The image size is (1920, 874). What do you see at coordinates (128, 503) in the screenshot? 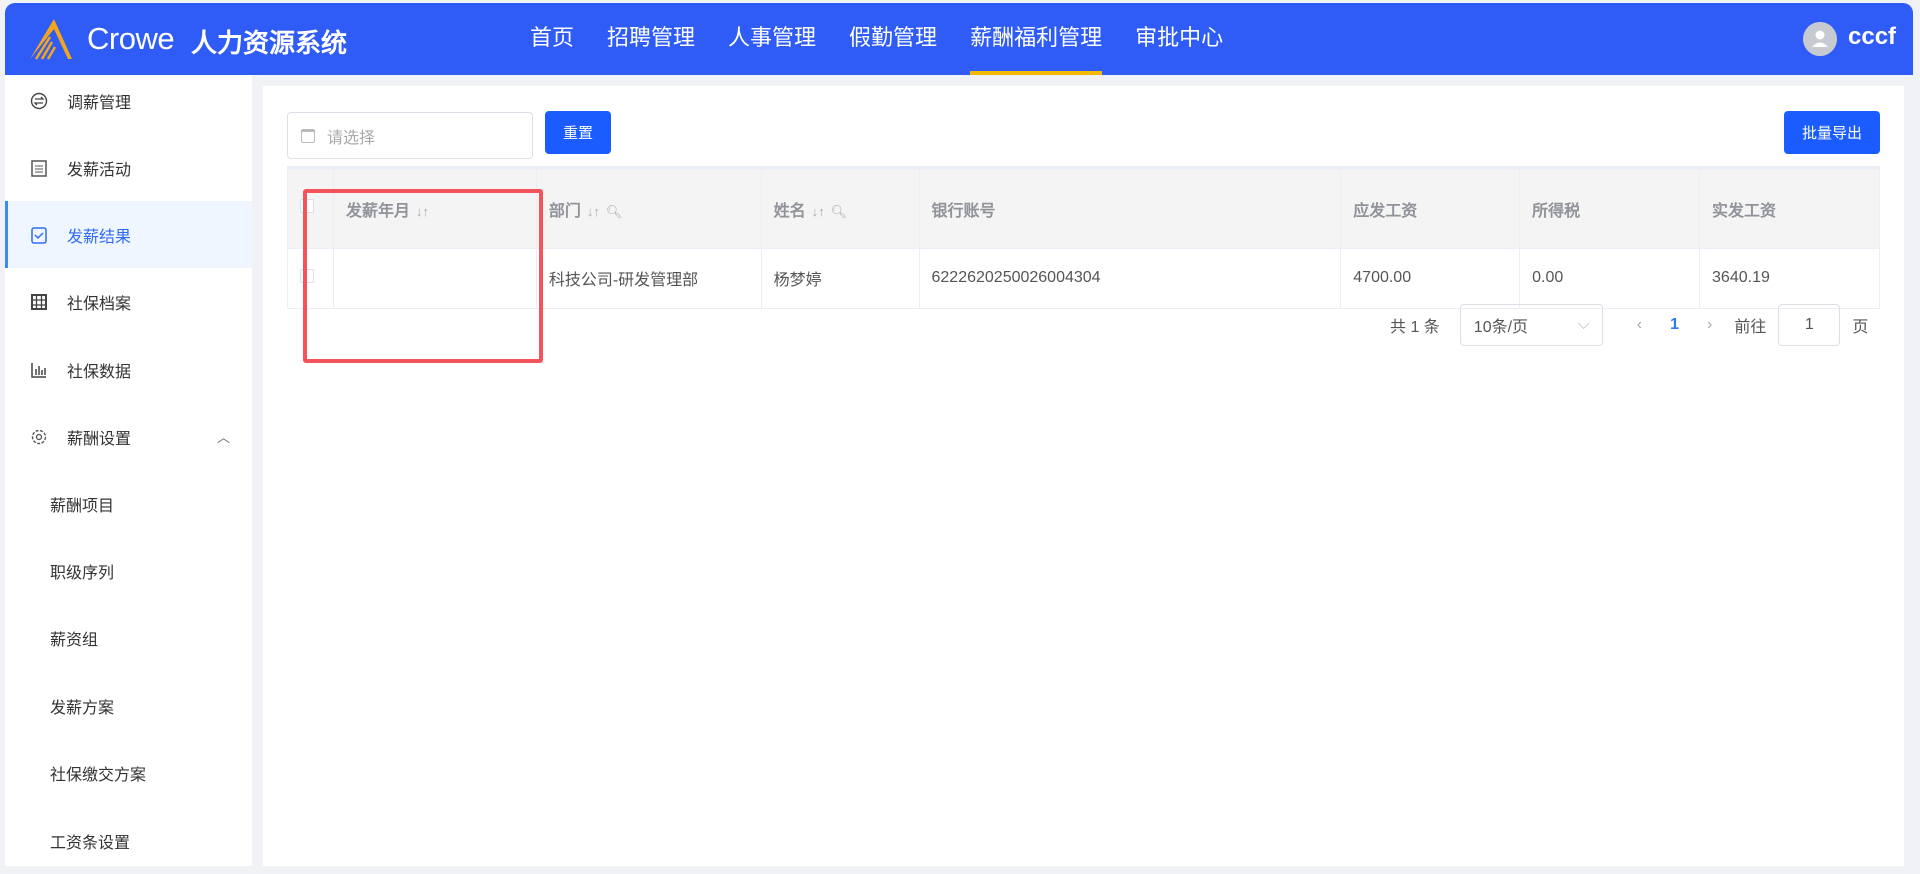
I see `sidebar-subitem-salary-items: 薪酬项目` at bounding box center [128, 503].